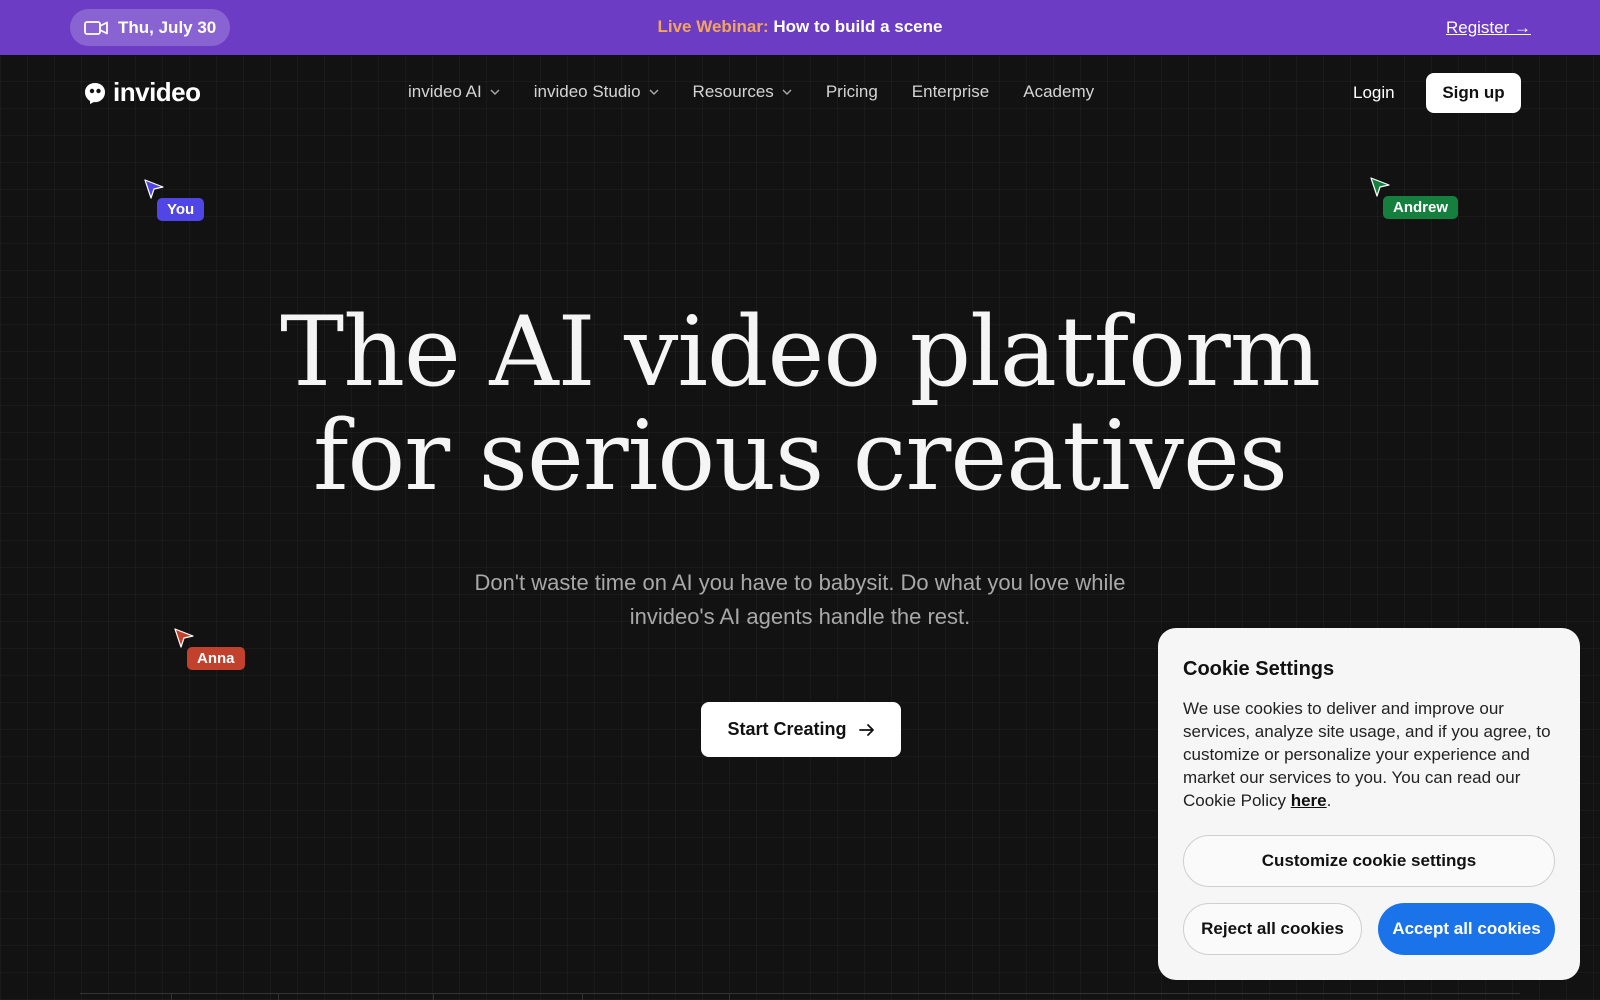 This screenshot has height=1000, width=1600. I want to click on webinar-announcement: Live Webinar: How to build a scene, so click(800, 27).